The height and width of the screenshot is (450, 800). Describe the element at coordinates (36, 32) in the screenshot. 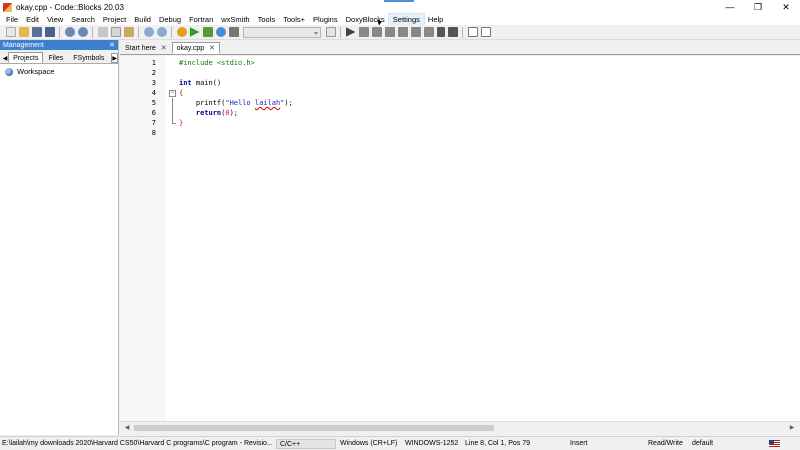

I see `save-icon` at that location.